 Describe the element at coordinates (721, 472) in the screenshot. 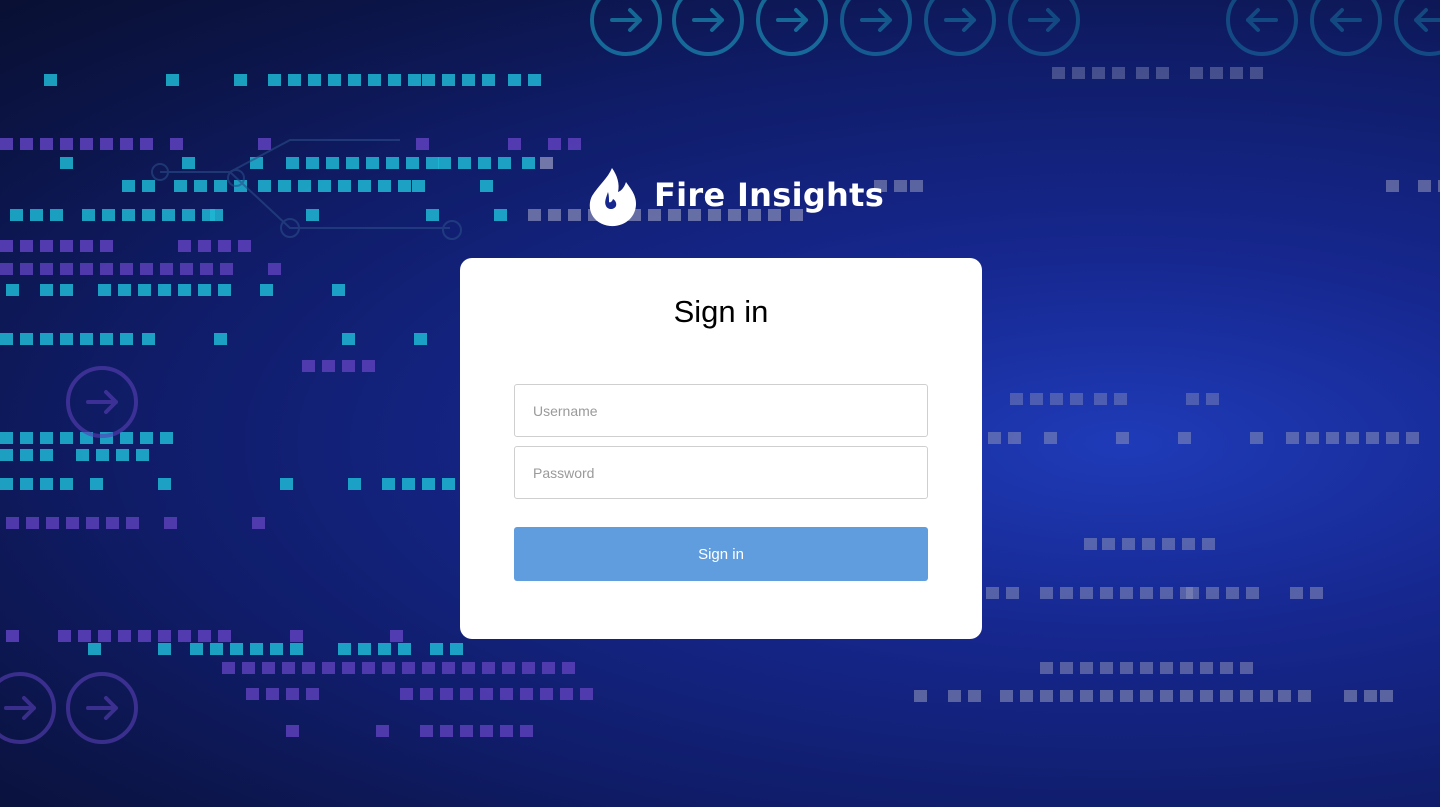

I see `password-input` at that location.